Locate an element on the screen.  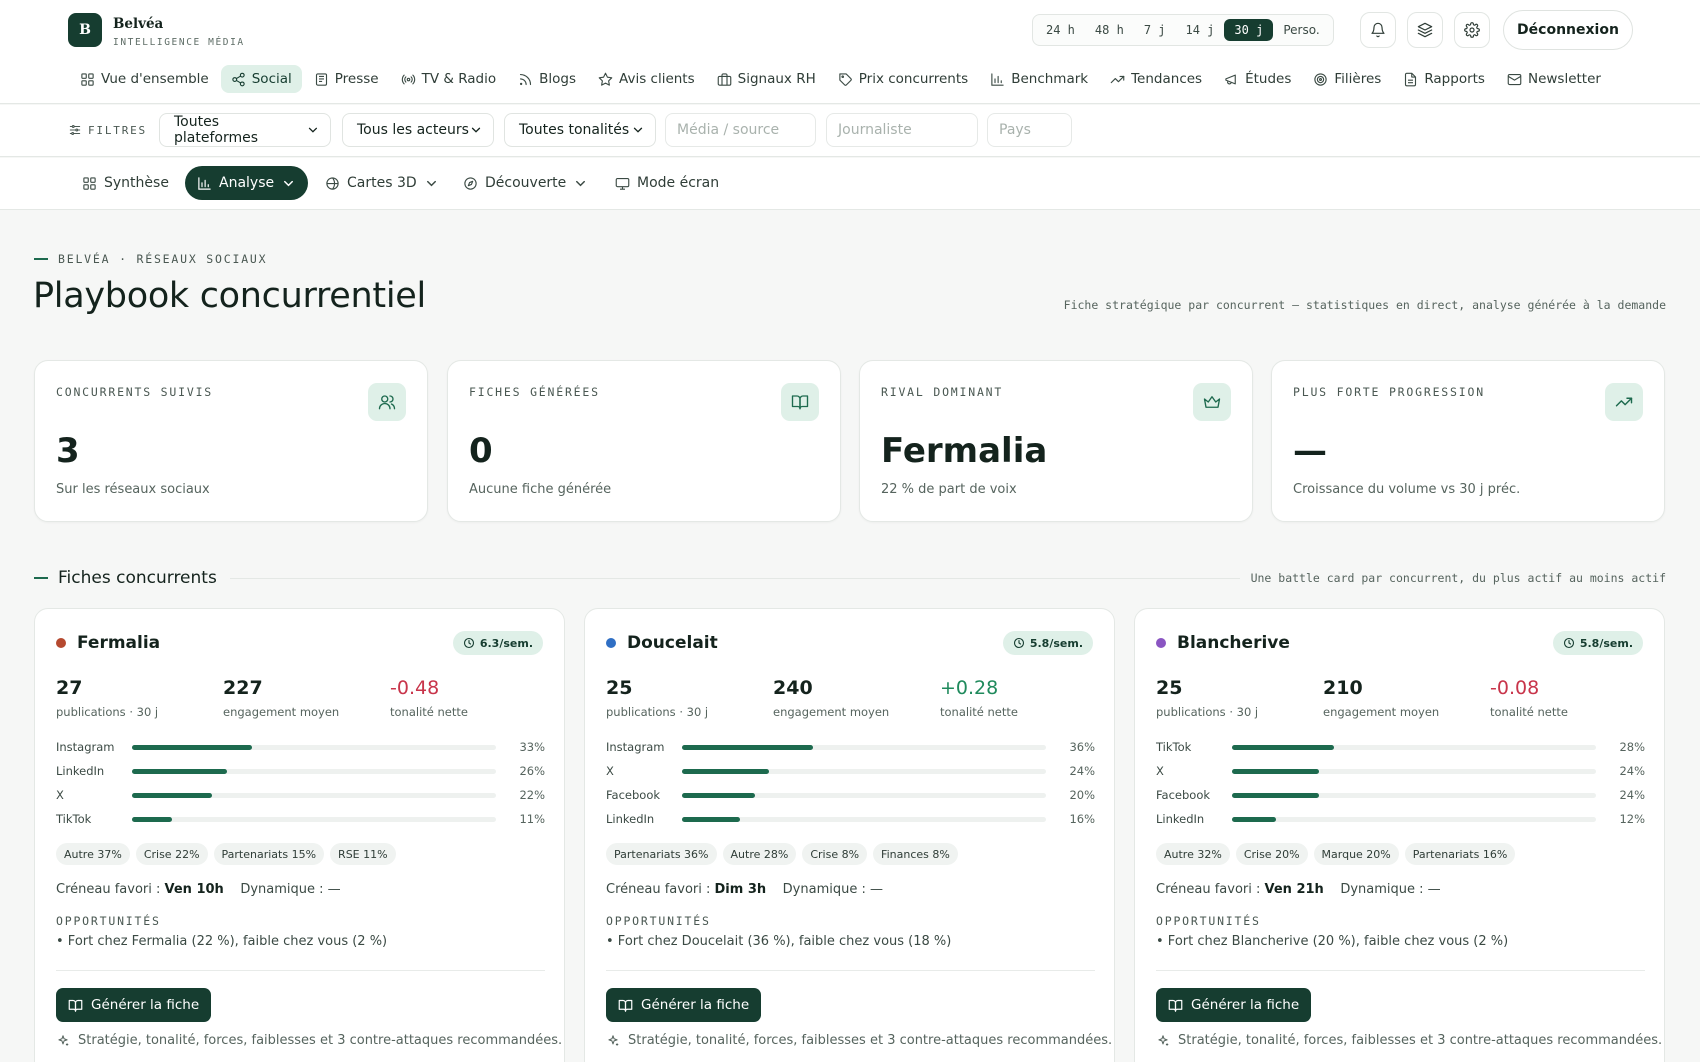
competitor-name: Fermalia is located at coordinates (119, 643).